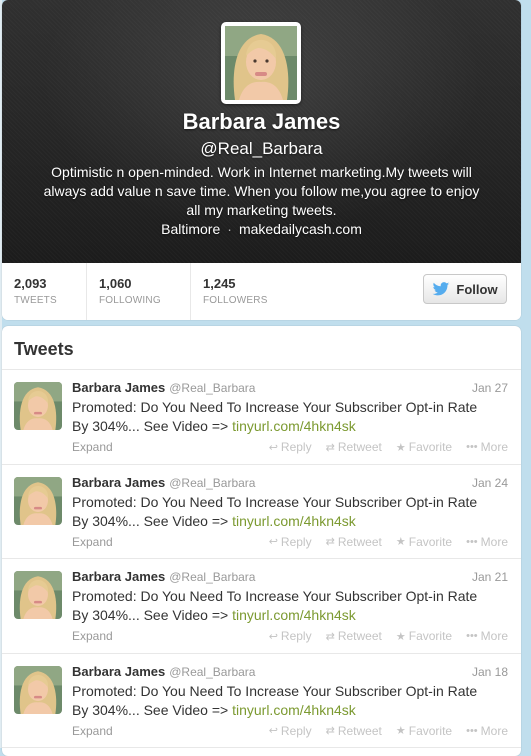 The height and width of the screenshot is (756, 531). Describe the element at coordinates (245, 291) in the screenshot. I see `stat-followers: 1,245 FOLLOWERS` at that location.